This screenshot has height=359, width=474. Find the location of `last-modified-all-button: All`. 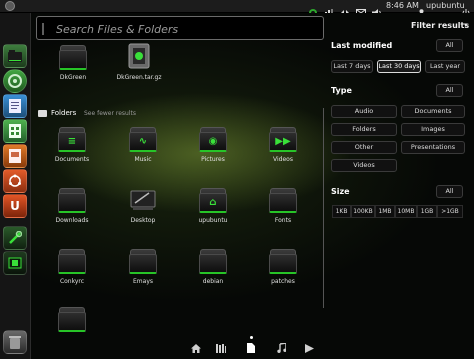

last-modified-all-button: All is located at coordinates (449, 45).